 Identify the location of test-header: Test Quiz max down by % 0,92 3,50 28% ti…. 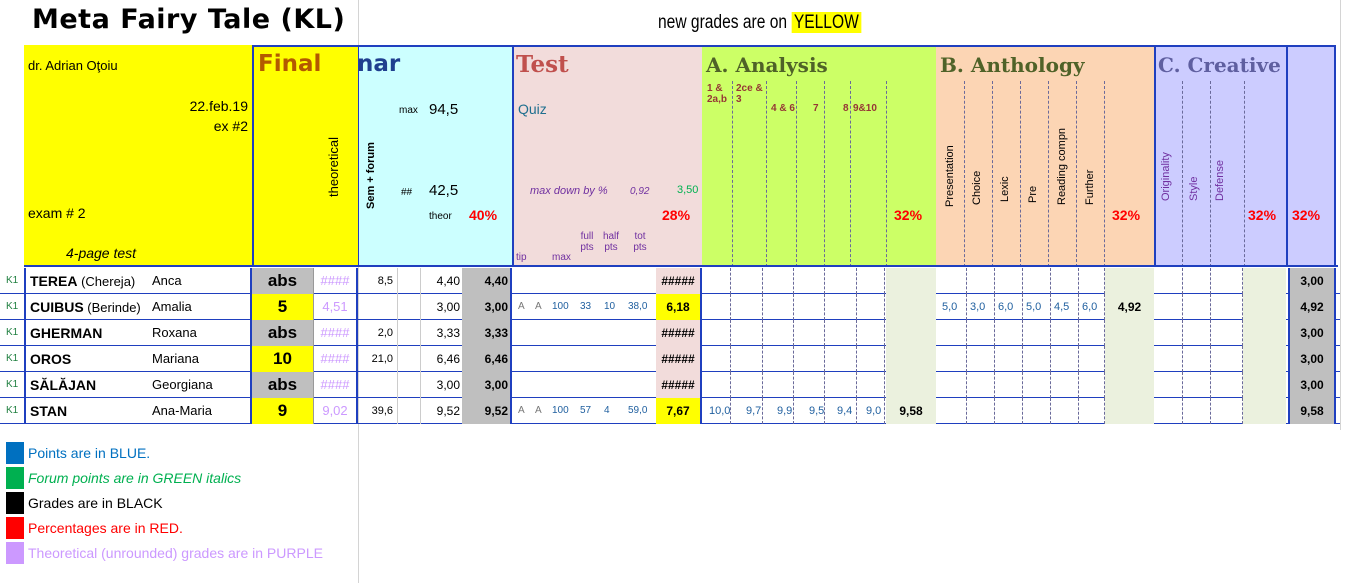
(607, 155).